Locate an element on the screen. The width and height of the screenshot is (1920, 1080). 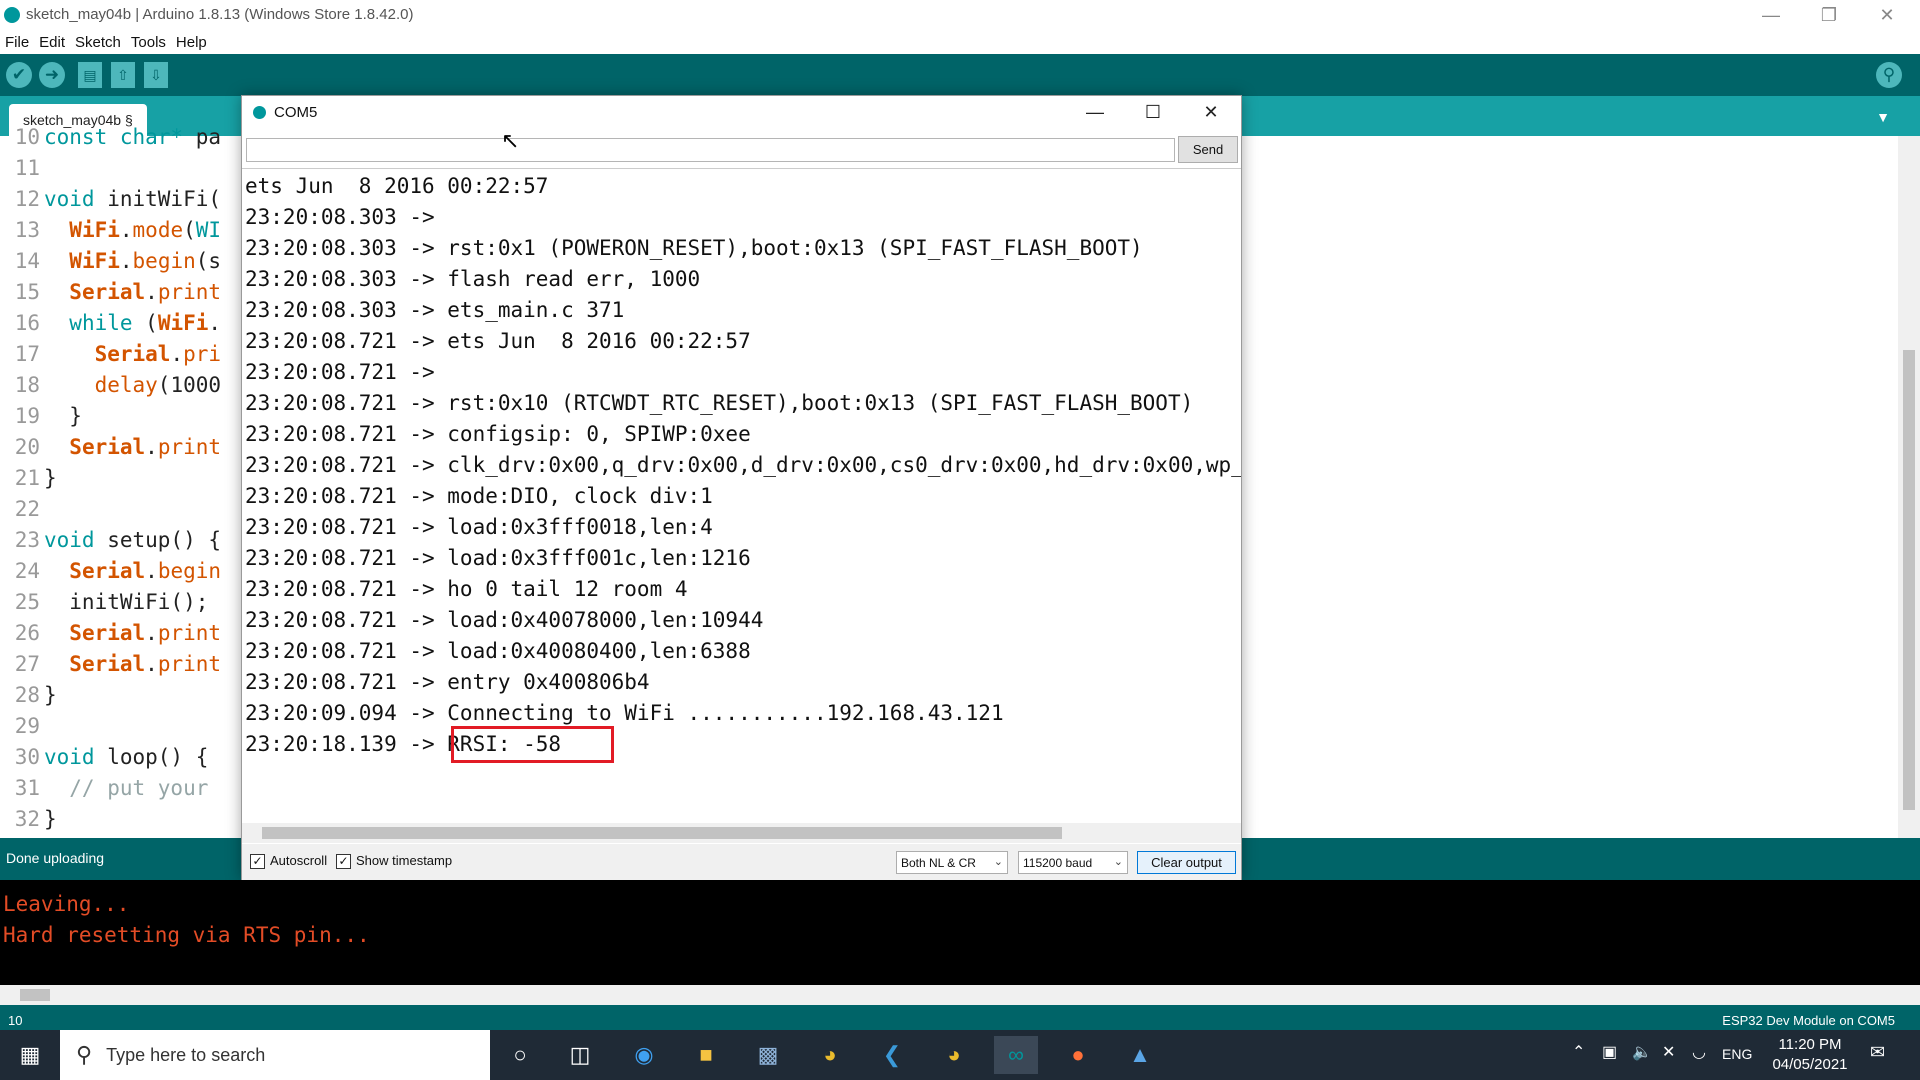
clear-output-button: Clear output is located at coordinates (1186, 862).